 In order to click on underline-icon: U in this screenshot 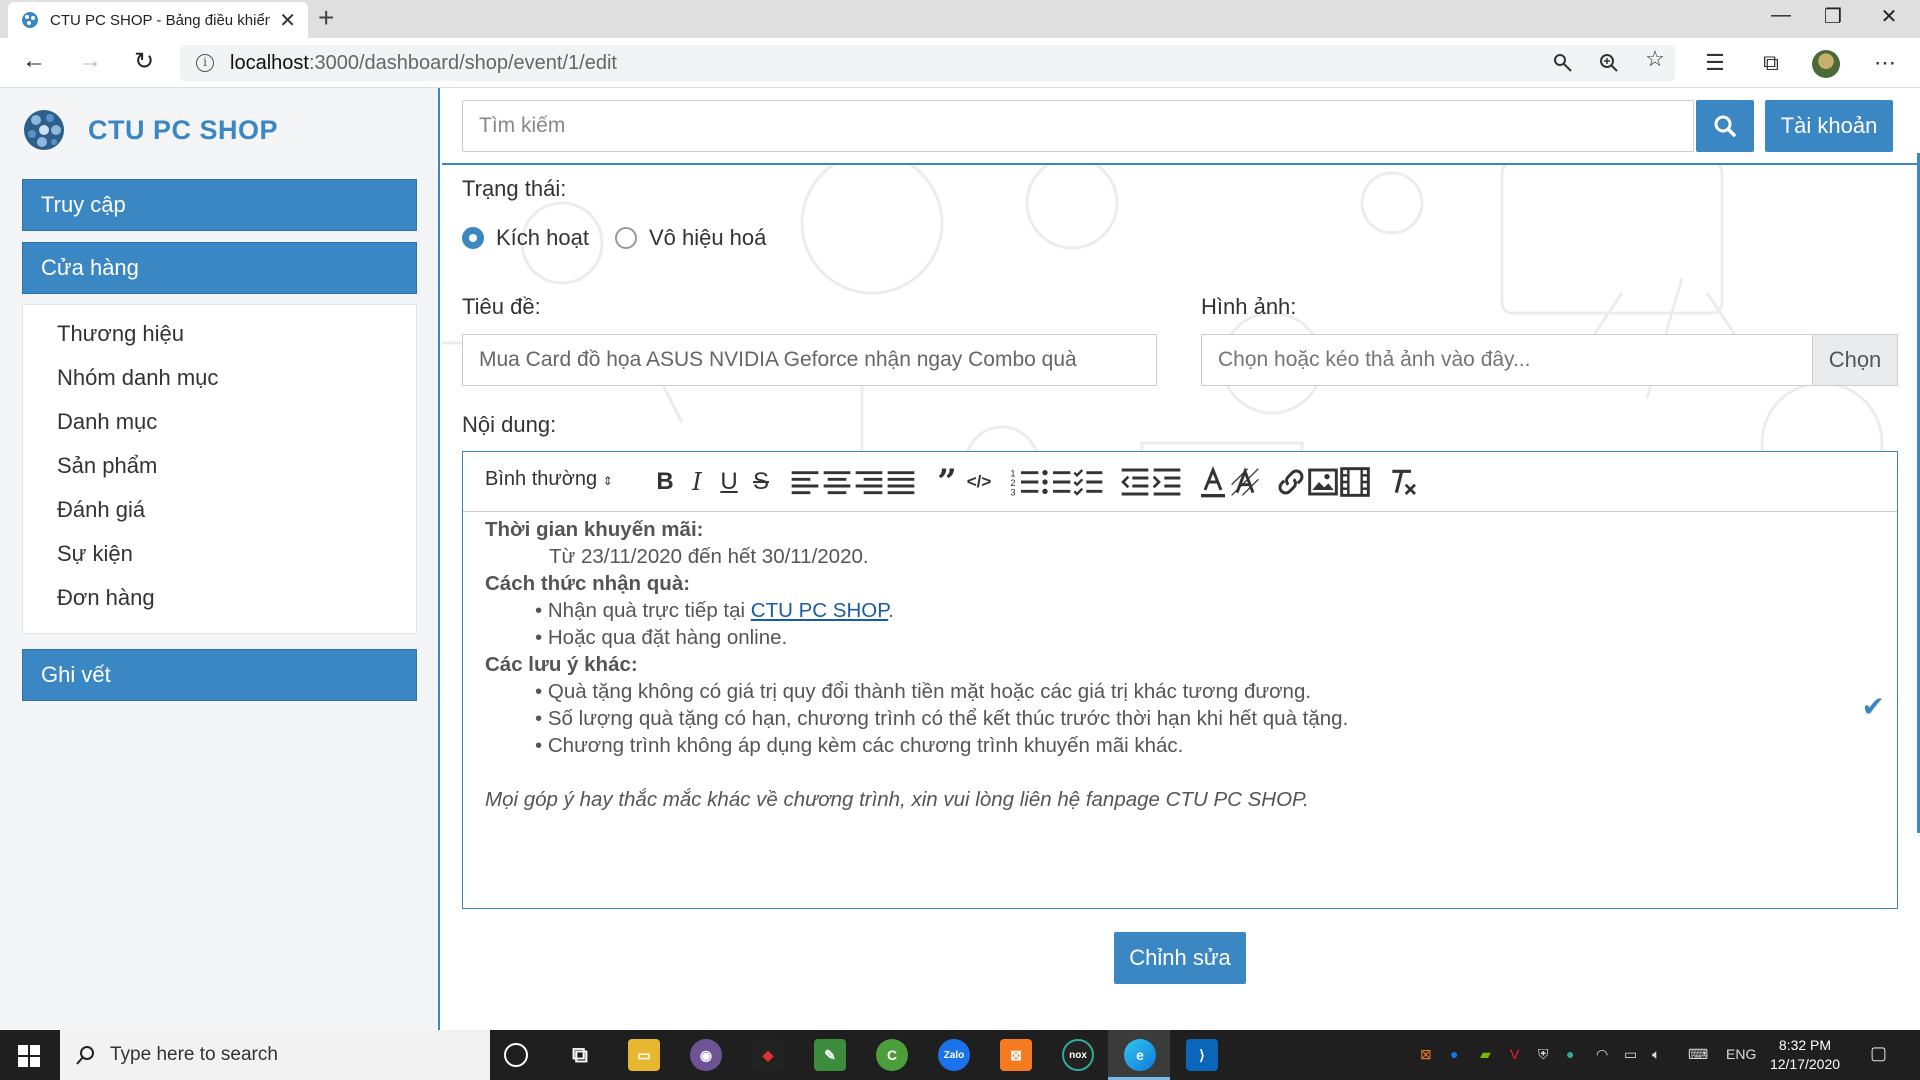, I will do `click(729, 482)`.